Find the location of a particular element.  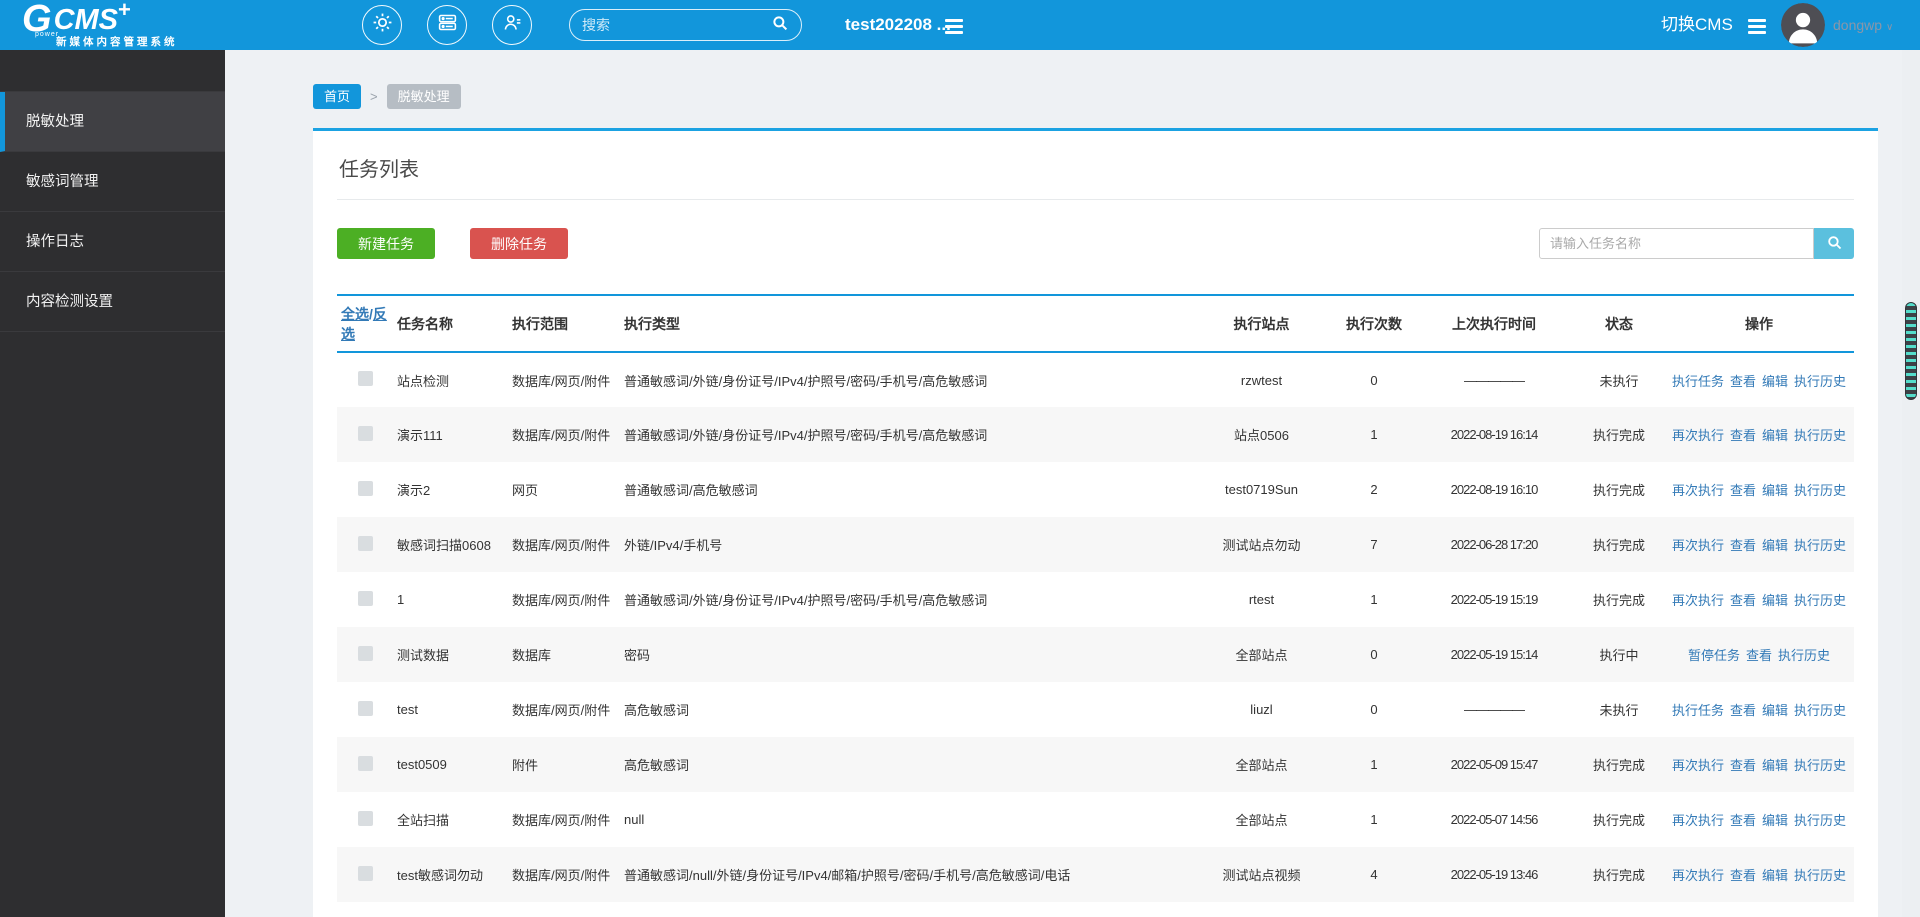

action-link: 暂停任务 is located at coordinates (1714, 655).